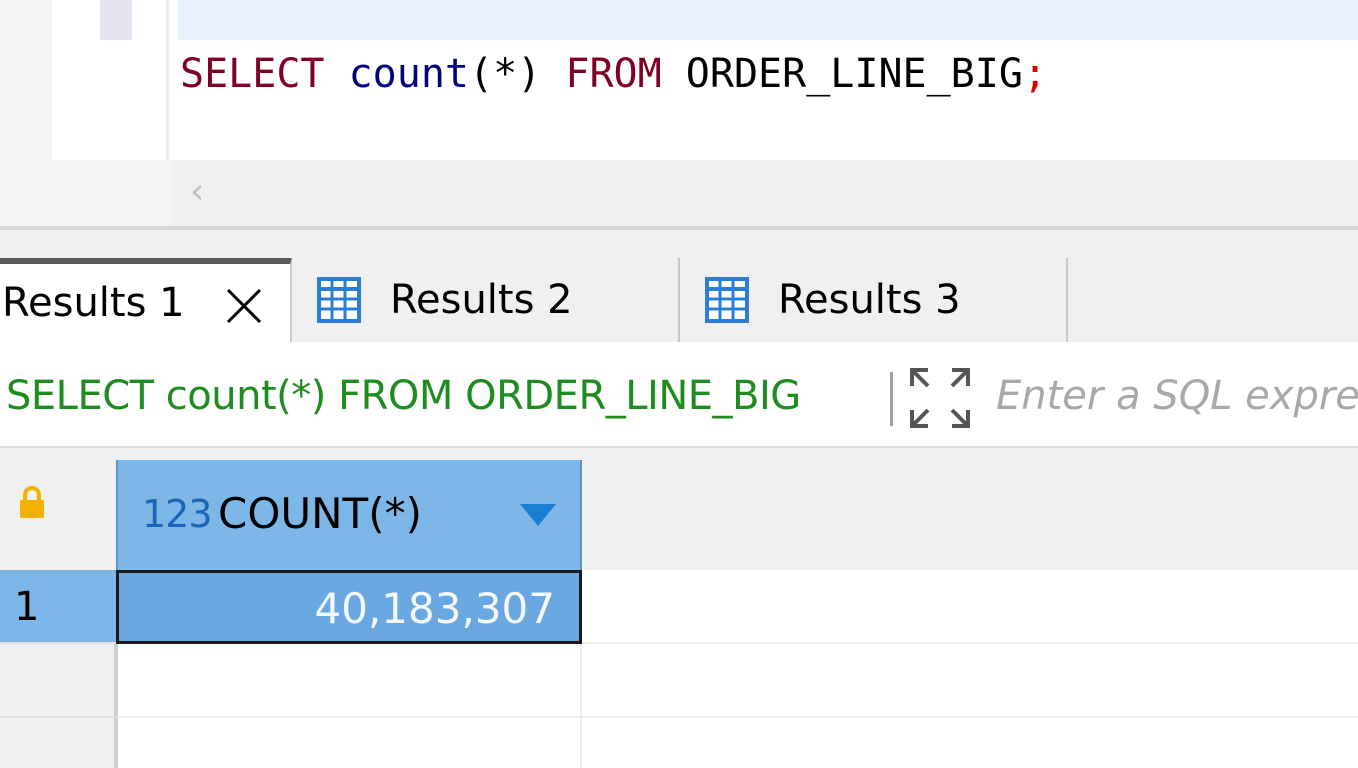  I want to click on scroll-left-icon: ‹, so click(197, 192).